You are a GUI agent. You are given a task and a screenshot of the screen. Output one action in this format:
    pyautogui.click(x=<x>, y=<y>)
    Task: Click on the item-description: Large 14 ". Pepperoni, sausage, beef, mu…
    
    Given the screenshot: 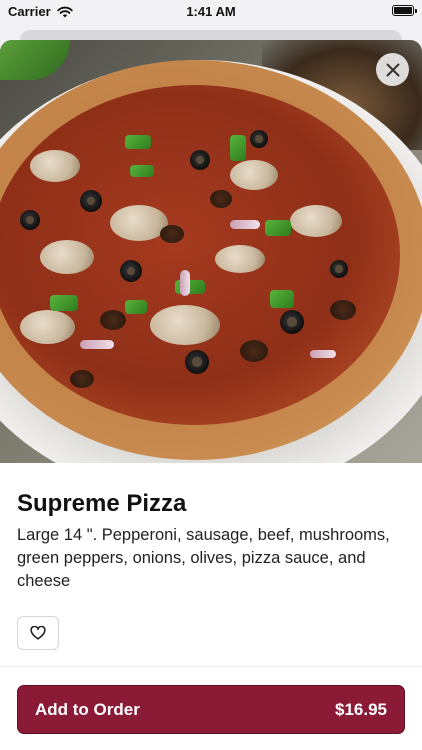 What is the action you would take?
    pyautogui.click(x=203, y=558)
    